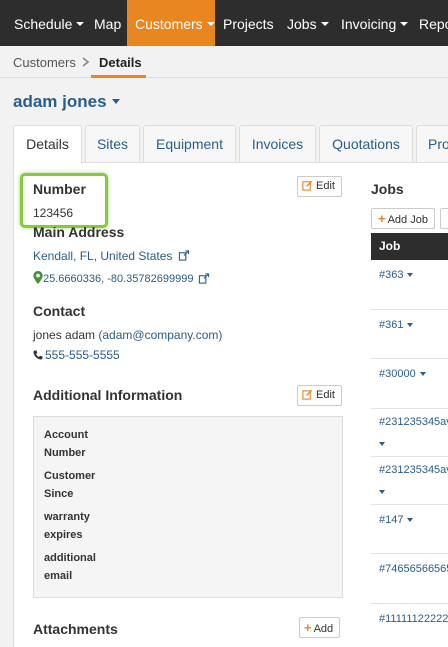 This screenshot has height=647, width=448. Describe the element at coordinates (366, 144) in the screenshot. I see `tab-quotations: Quotations` at that location.